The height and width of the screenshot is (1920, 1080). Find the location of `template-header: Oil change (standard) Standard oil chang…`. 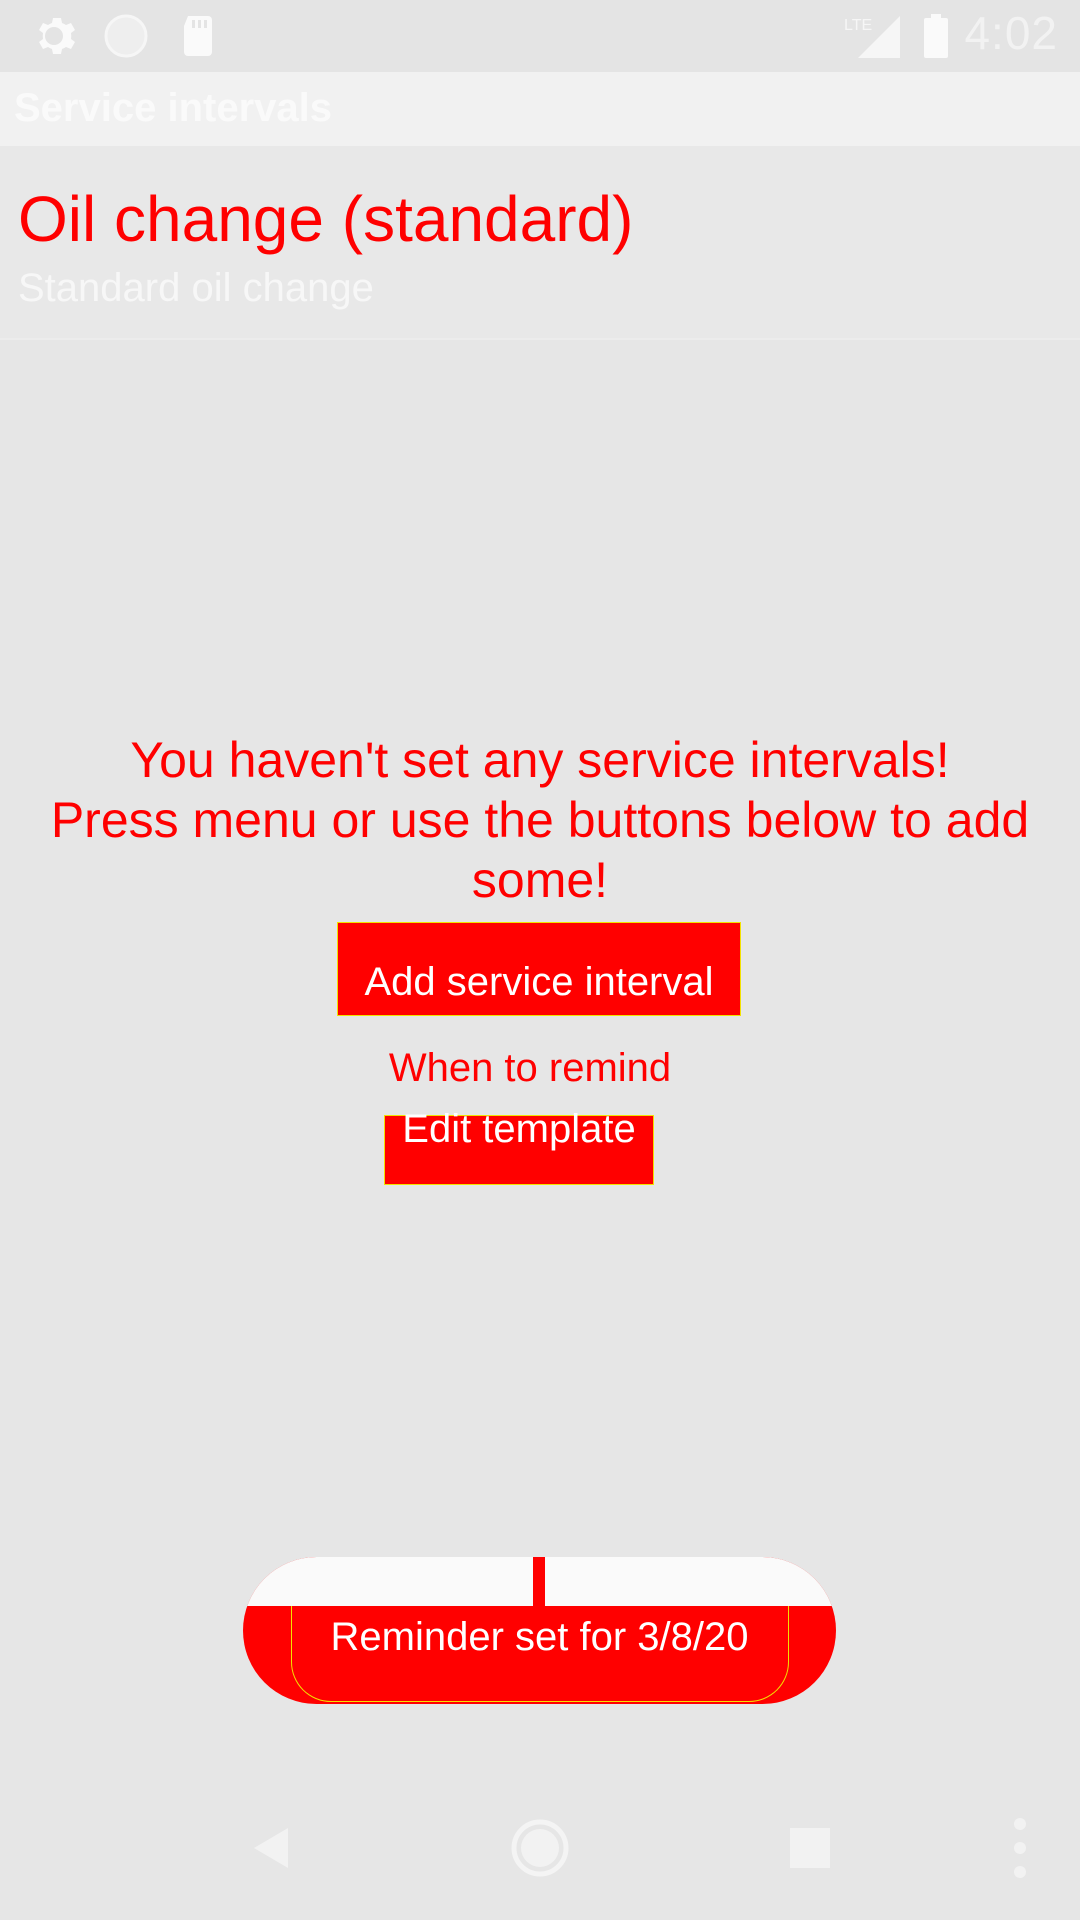

template-header: Oil change (standard) Standard oil chang… is located at coordinates (540, 243).